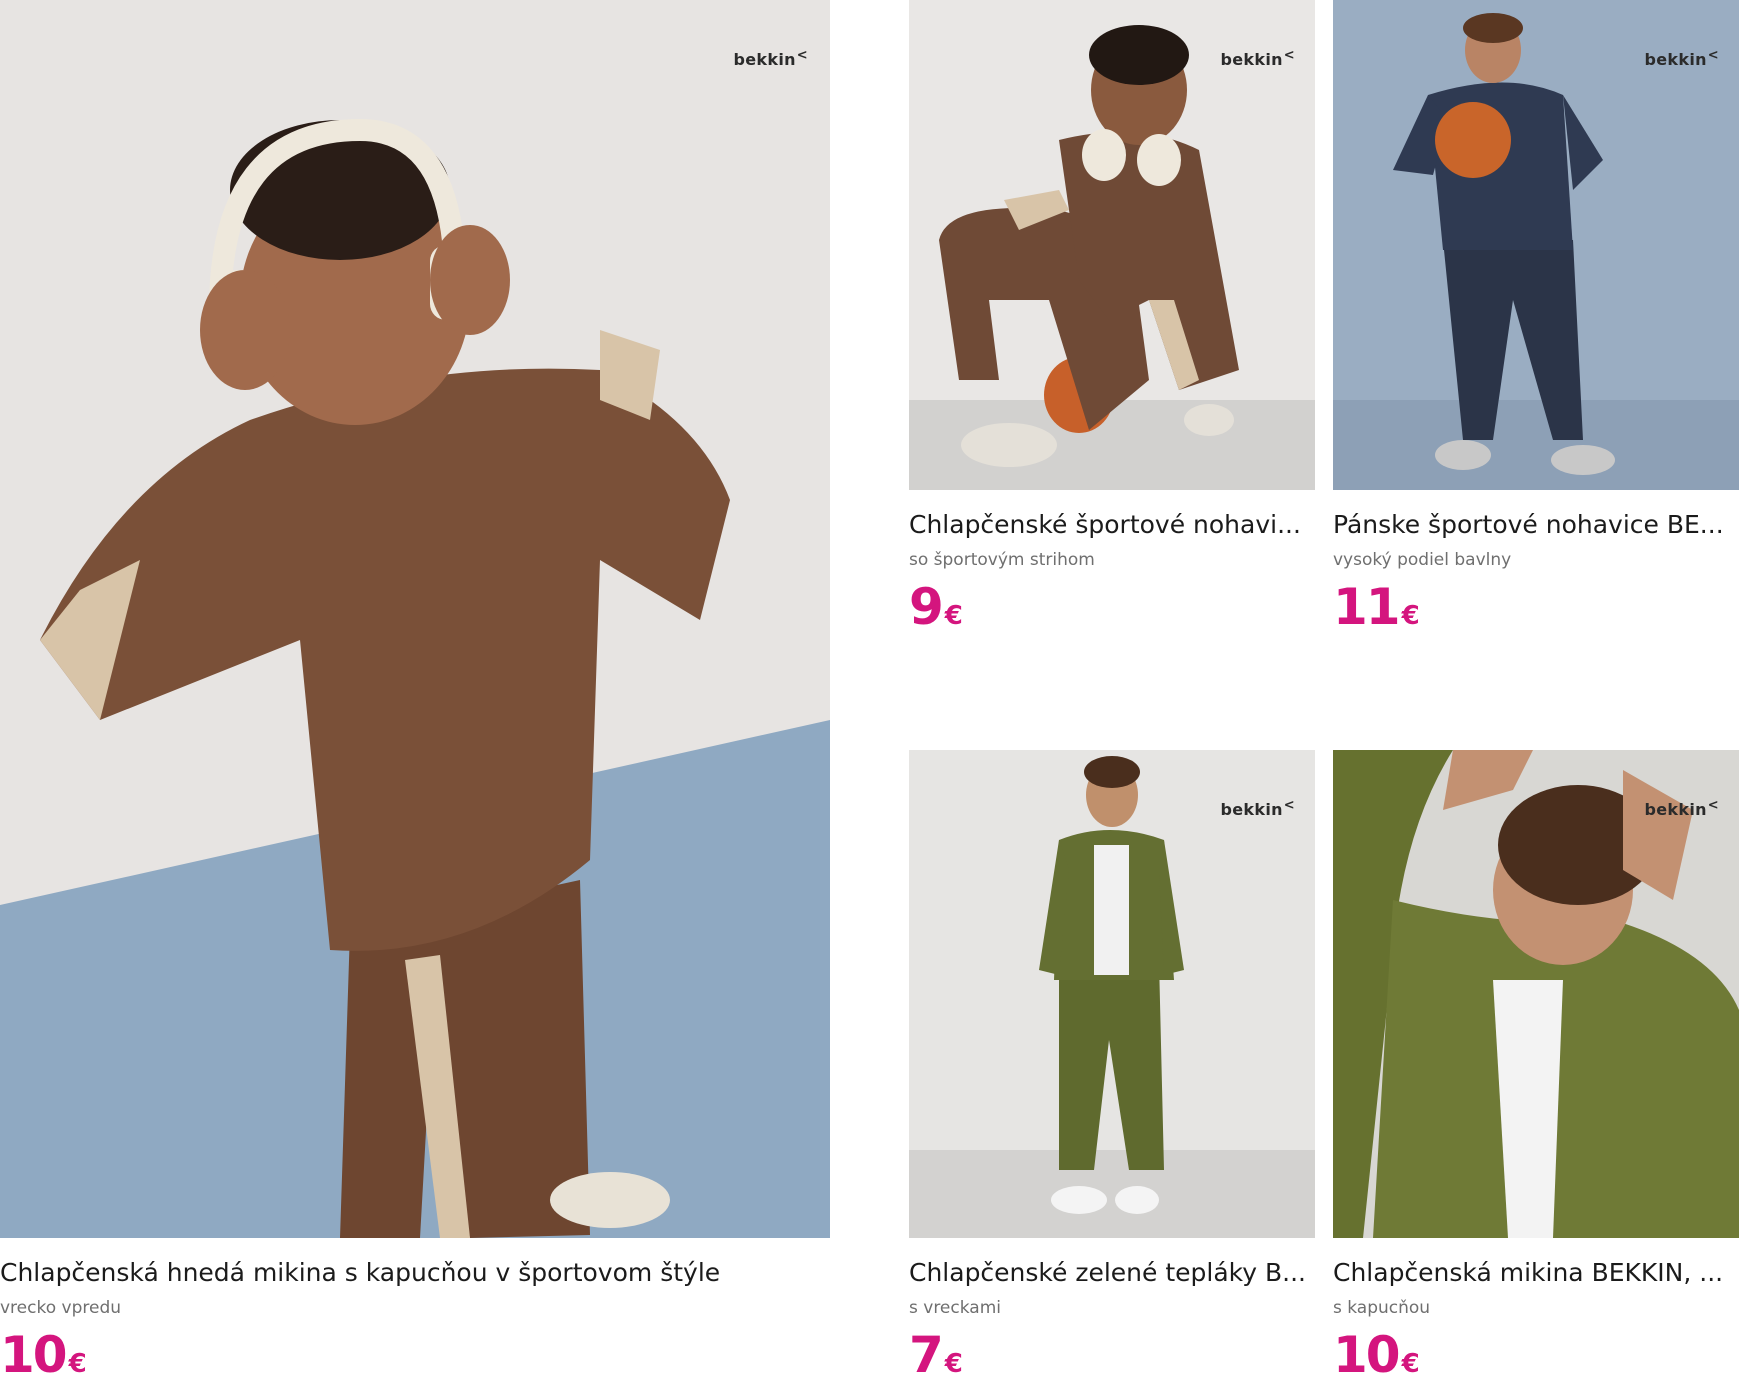 The height and width of the screenshot is (1384, 1739). I want to click on product-subtitle: vysoký podiel bavlny, so click(1422, 560).